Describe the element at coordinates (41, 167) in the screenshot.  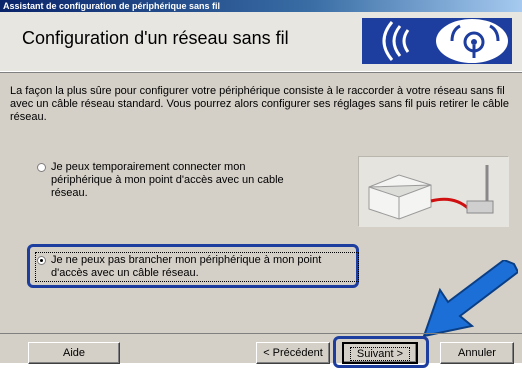
I see `radio-cable-available` at that location.